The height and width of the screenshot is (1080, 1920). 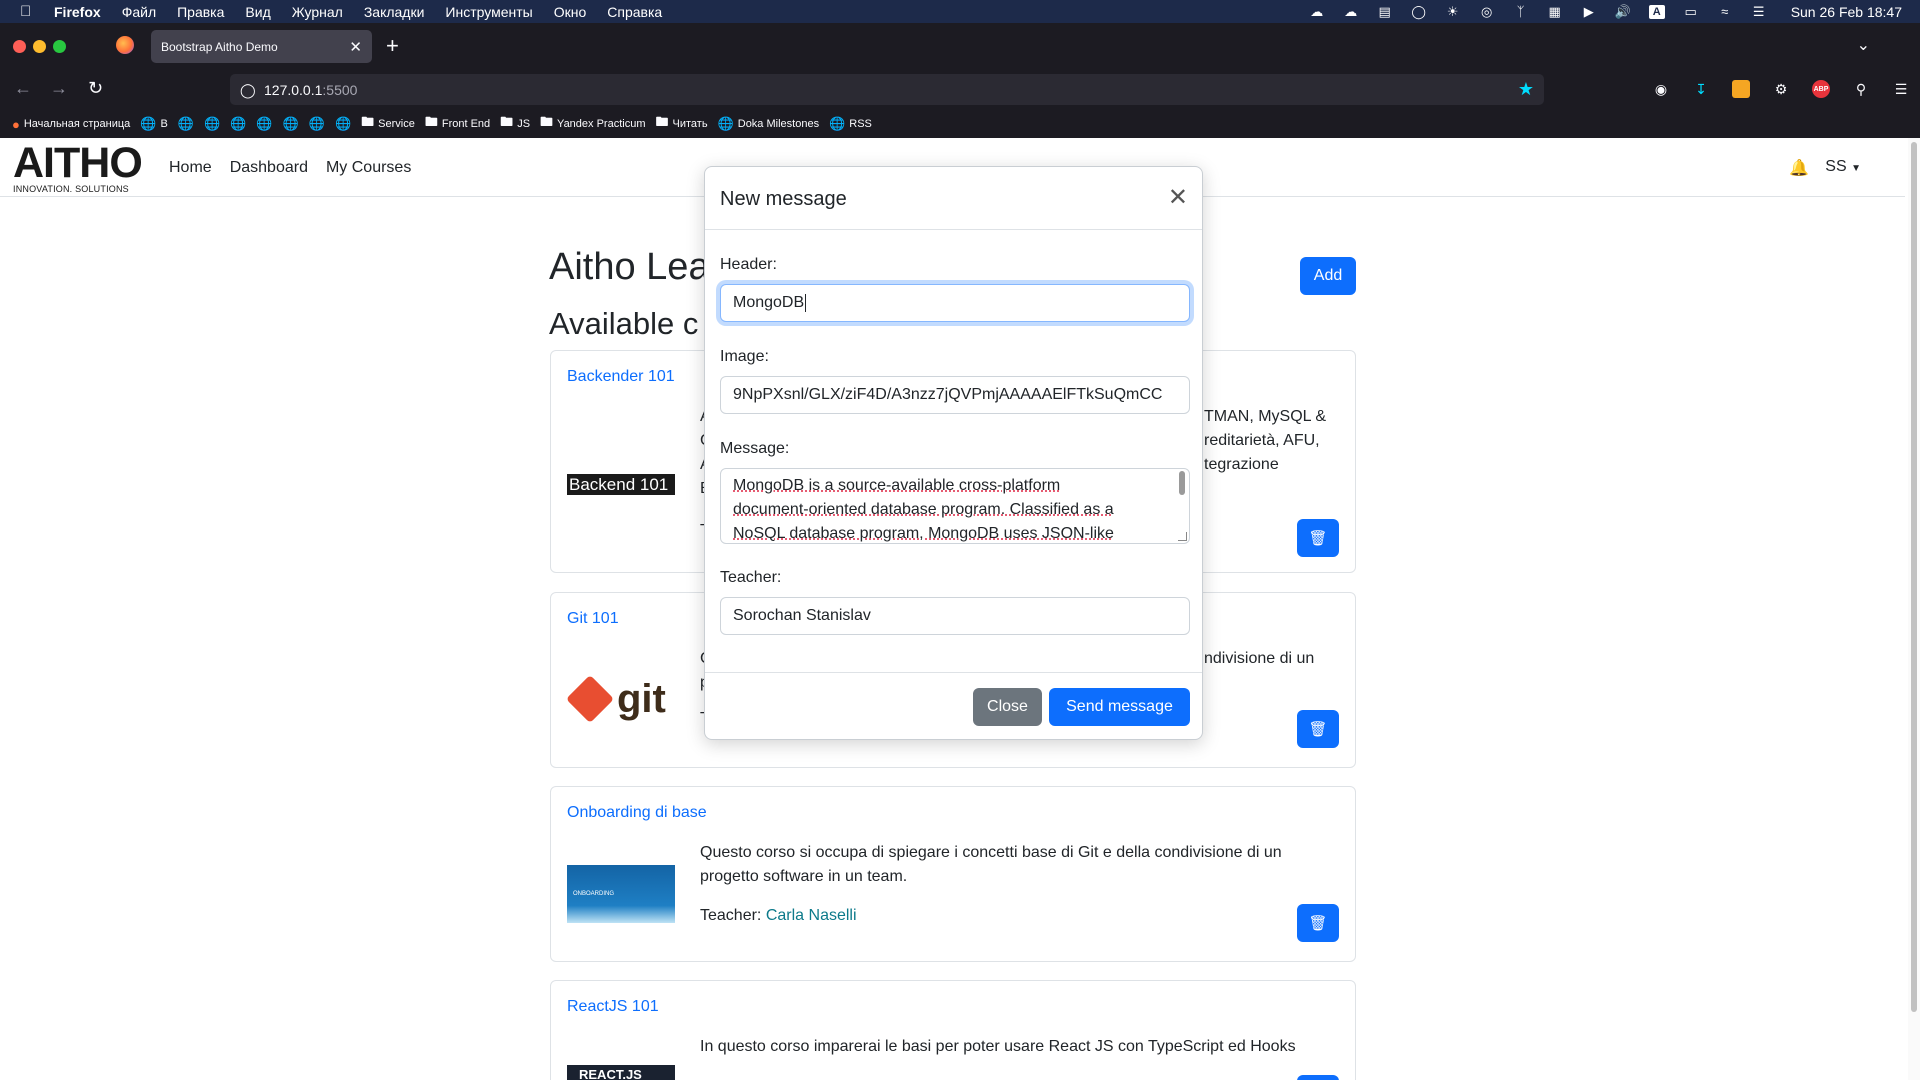 What do you see at coordinates (748, 264) in the screenshot?
I see `header-label: Header:` at bounding box center [748, 264].